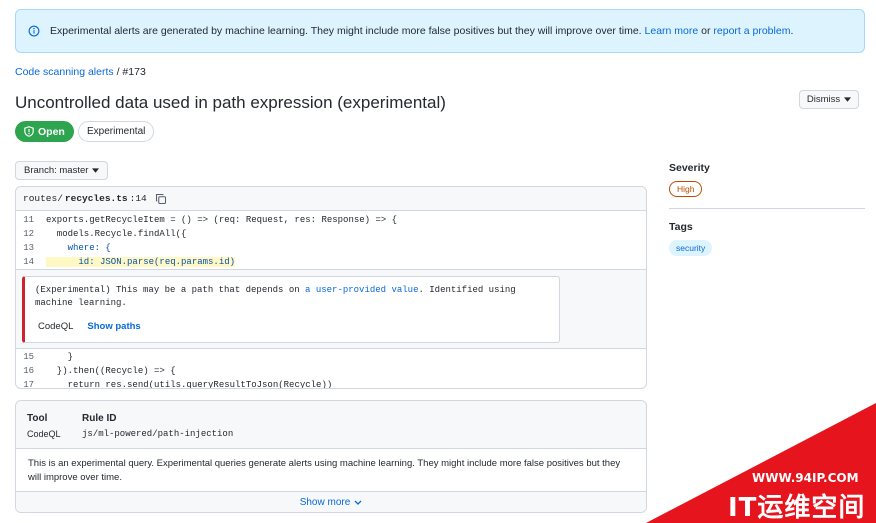 This screenshot has width=876, height=523. Describe the element at coordinates (331, 248) in the screenshot. I see `code-line: 13 where: {` at that location.